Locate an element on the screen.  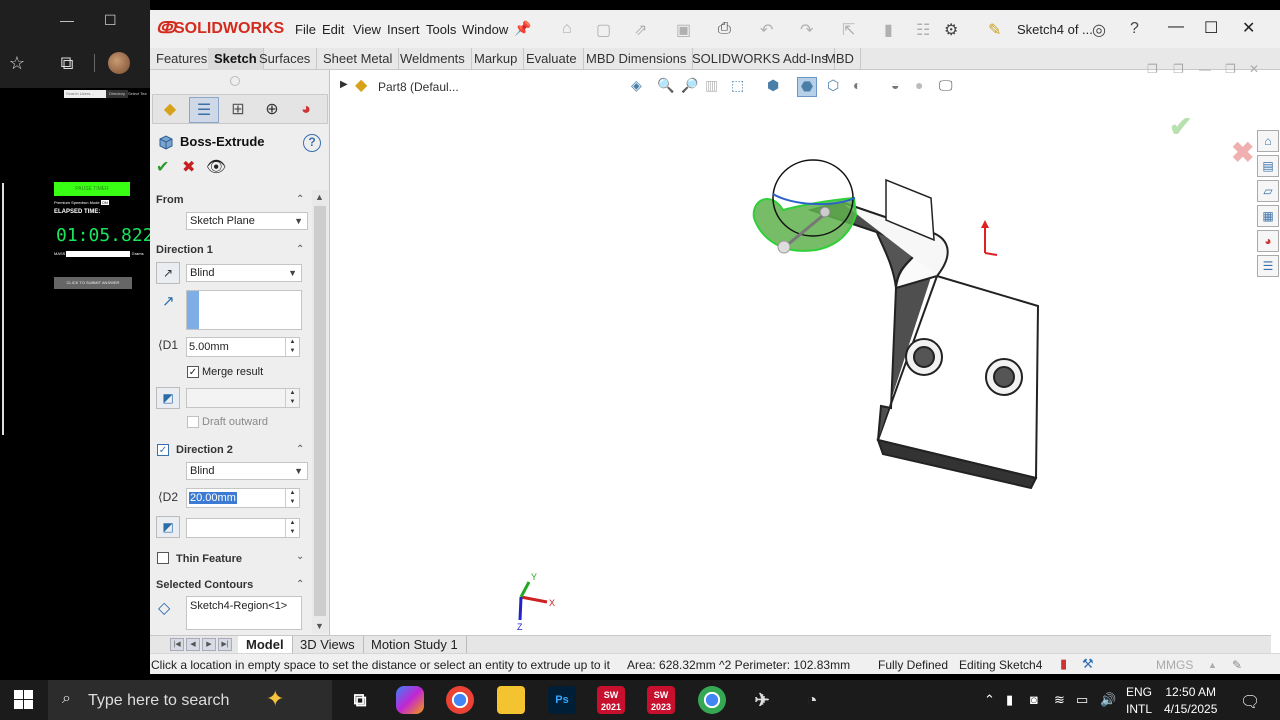
merge-result-checkbox: ✓ is located at coordinates (193, 372).